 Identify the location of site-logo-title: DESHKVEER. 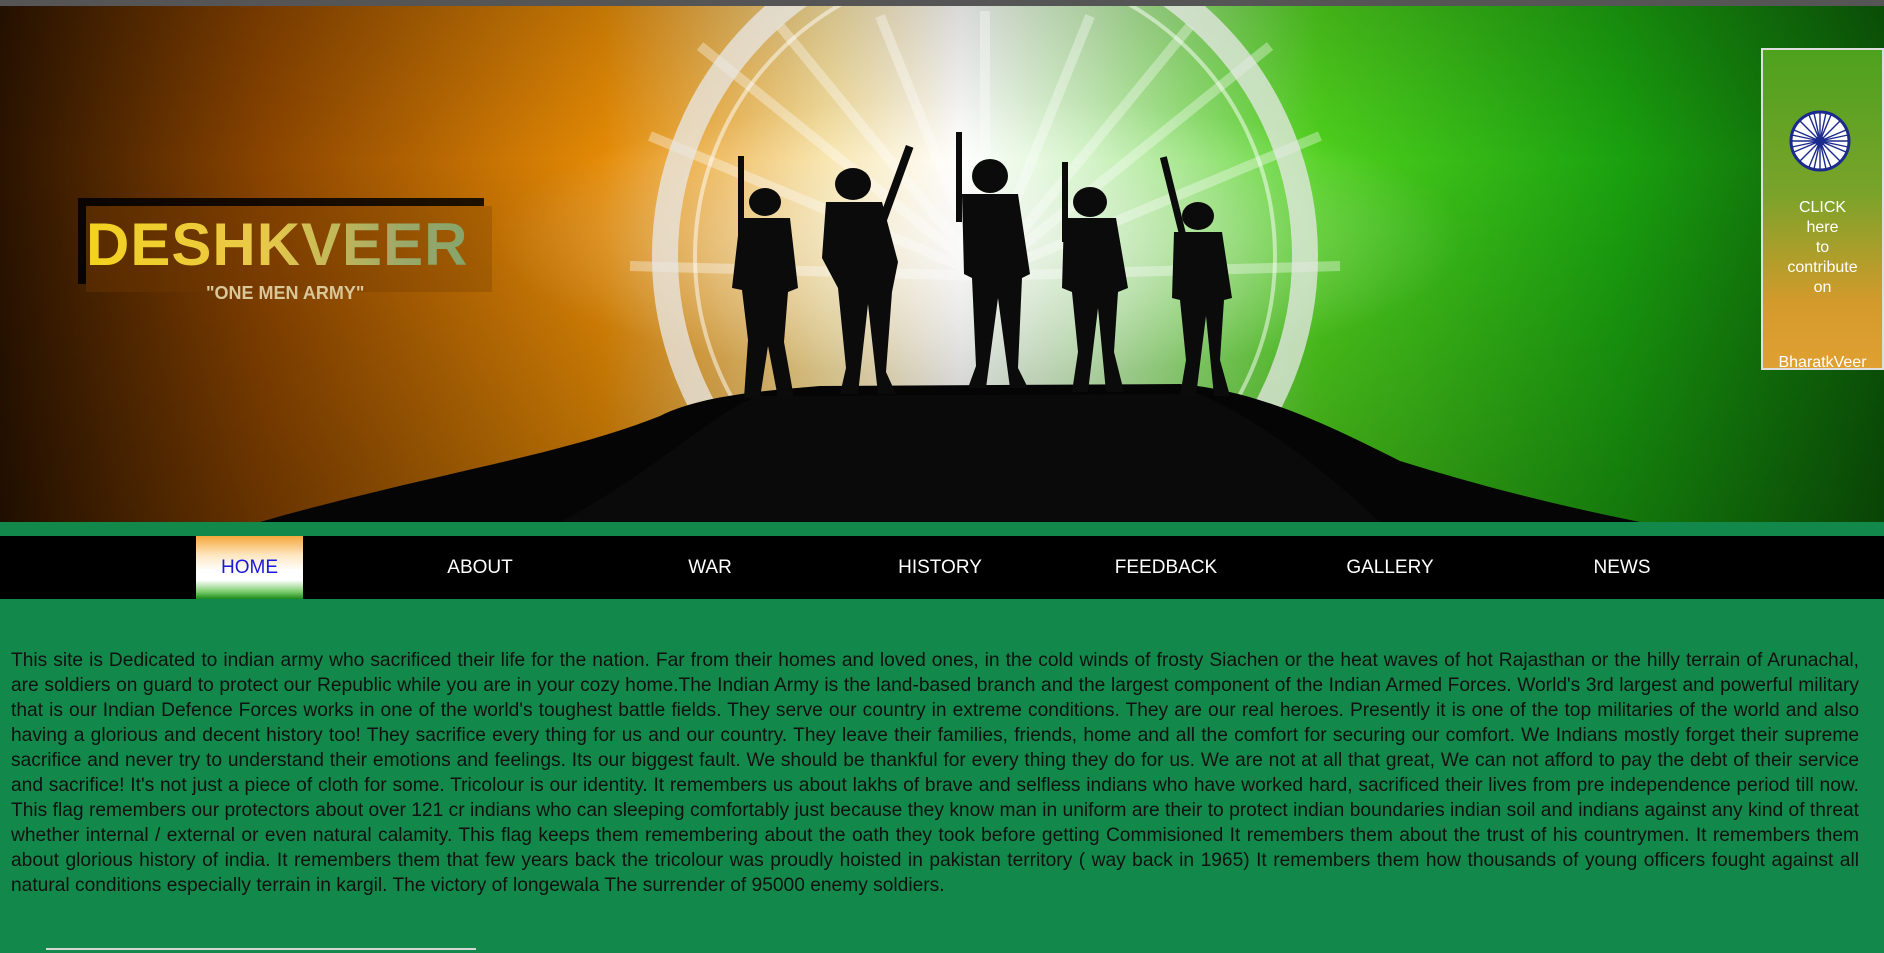
(286, 244).